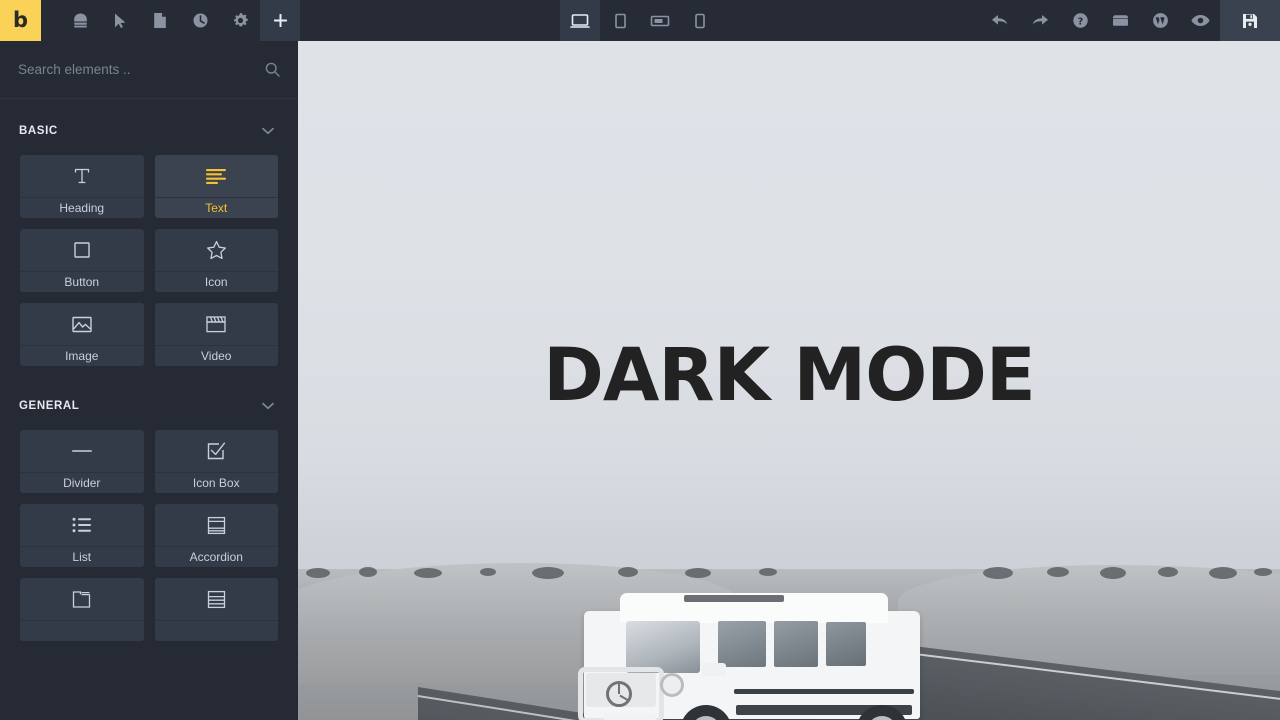 The image size is (1280, 720). What do you see at coordinates (82, 207) in the screenshot?
I see `element-tile-label: Heading` at bounding box center [82, 207].